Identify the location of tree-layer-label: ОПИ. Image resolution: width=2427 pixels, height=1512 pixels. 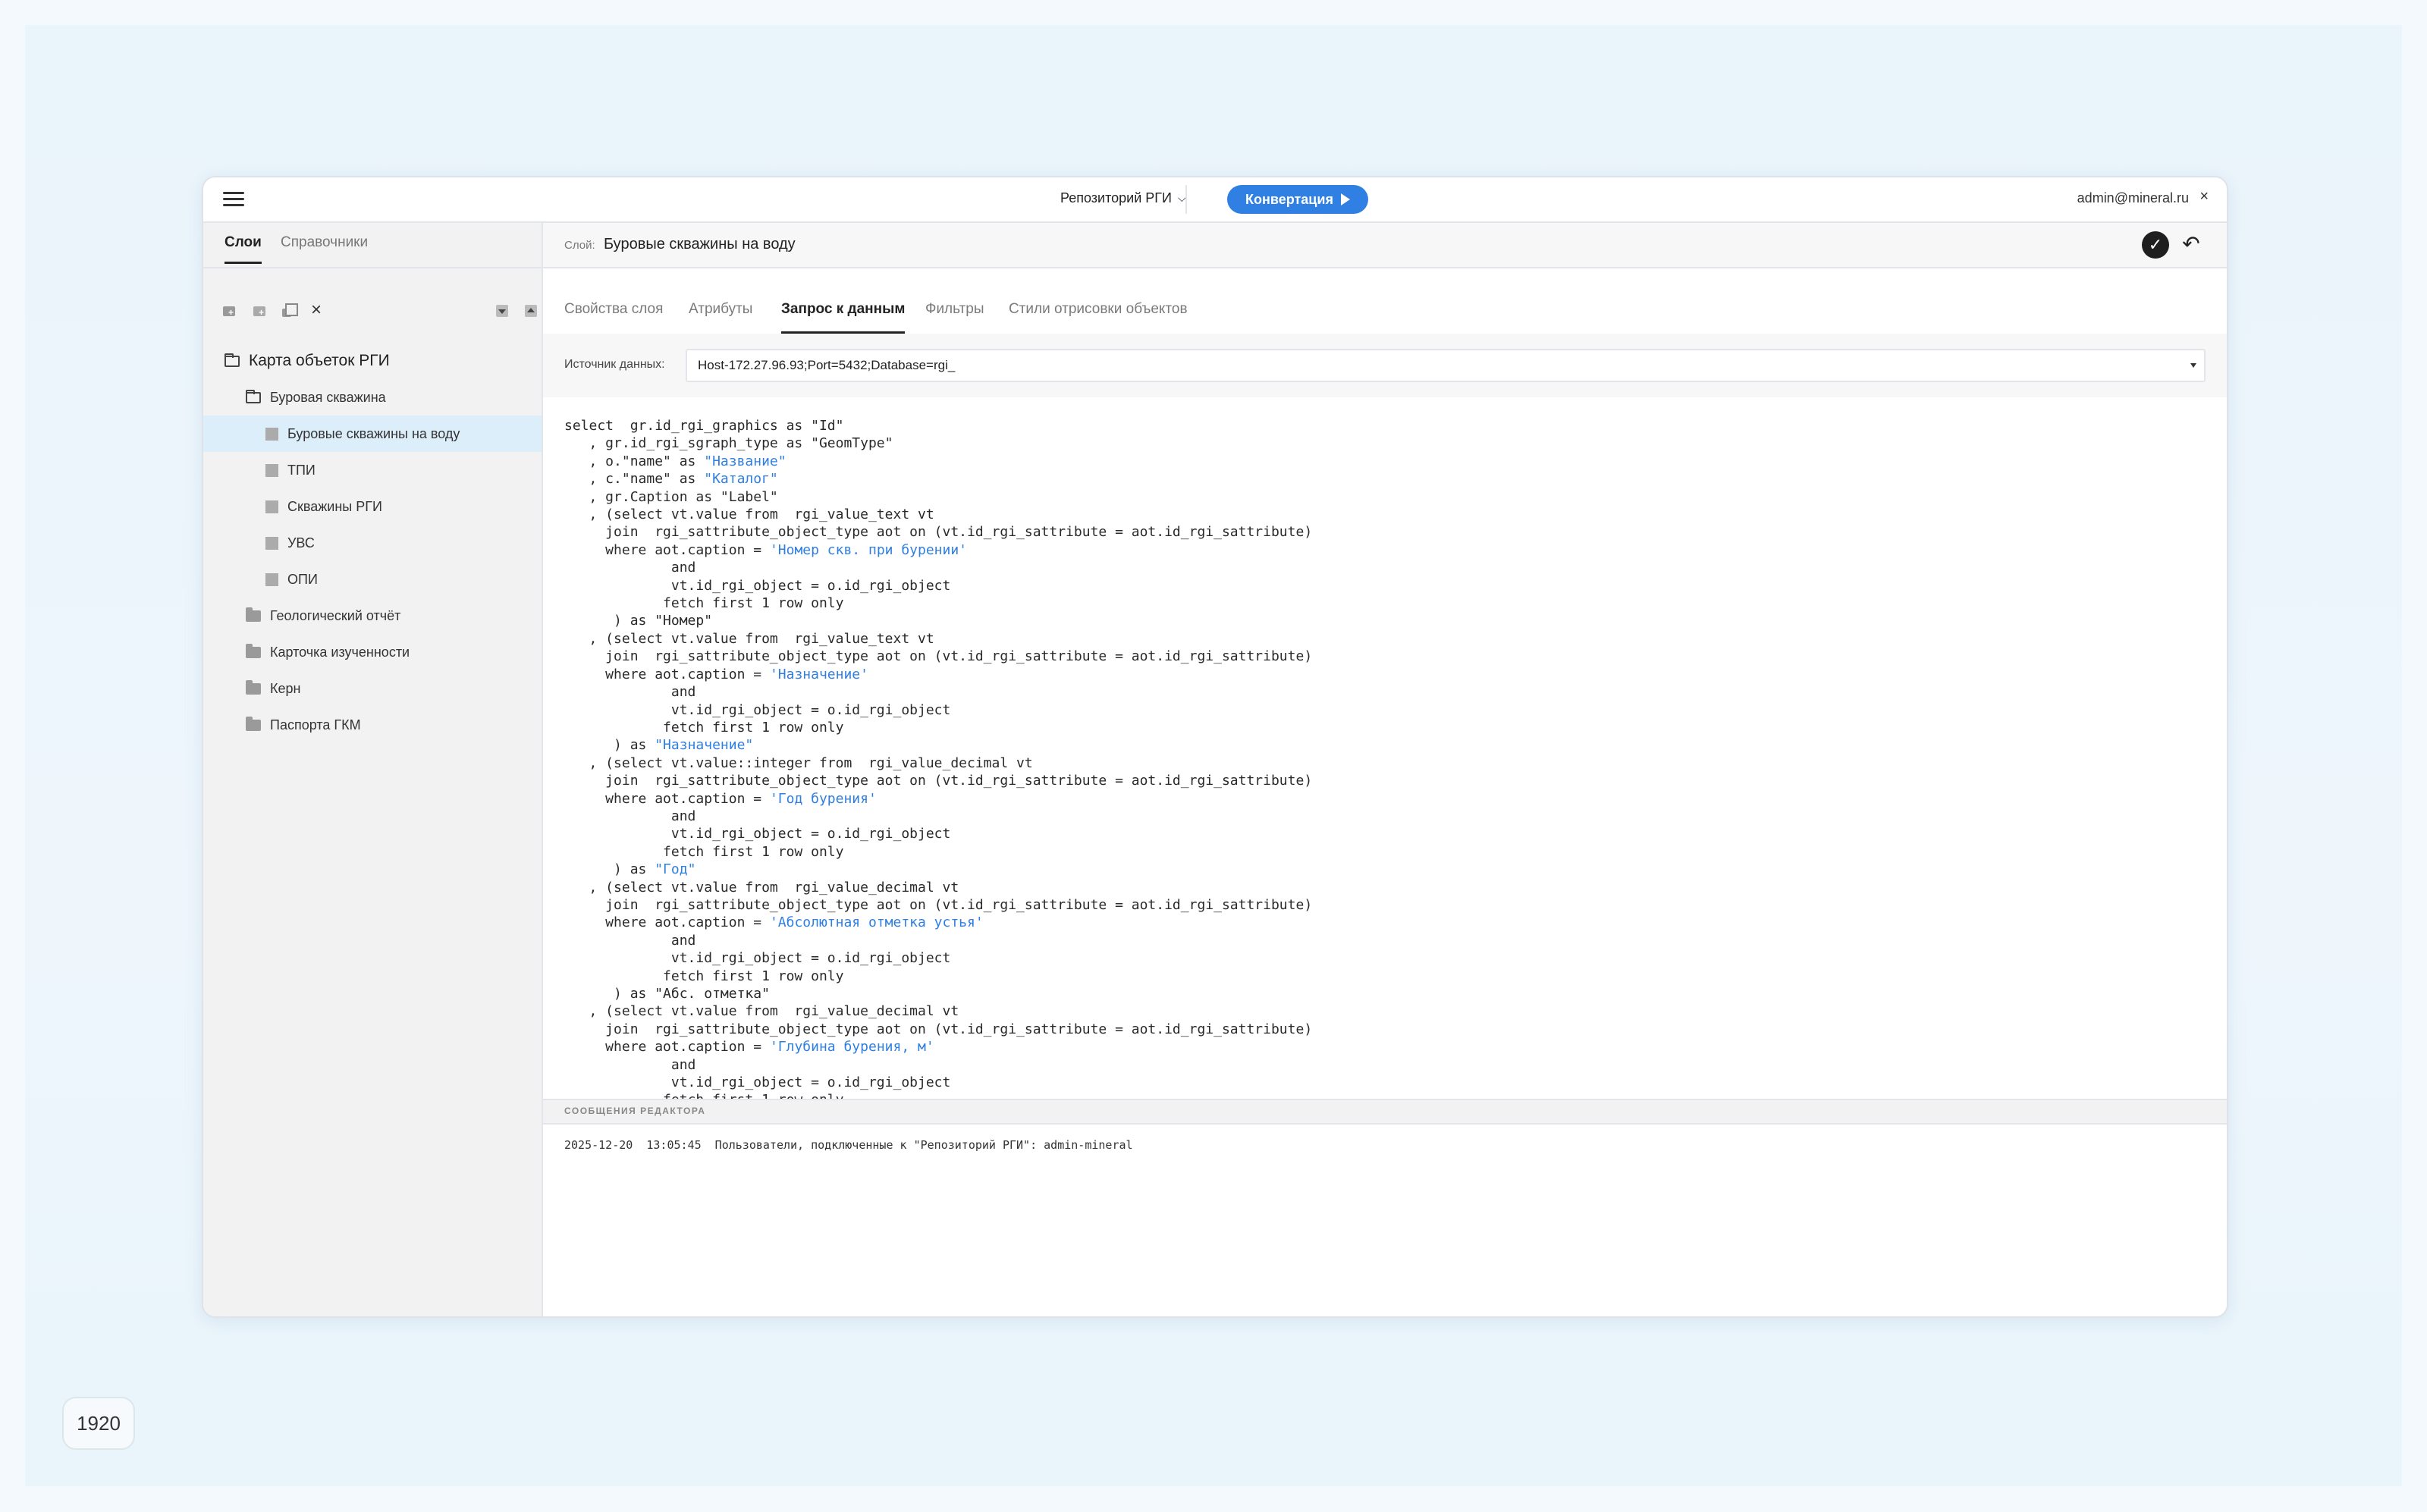
(302, 579).